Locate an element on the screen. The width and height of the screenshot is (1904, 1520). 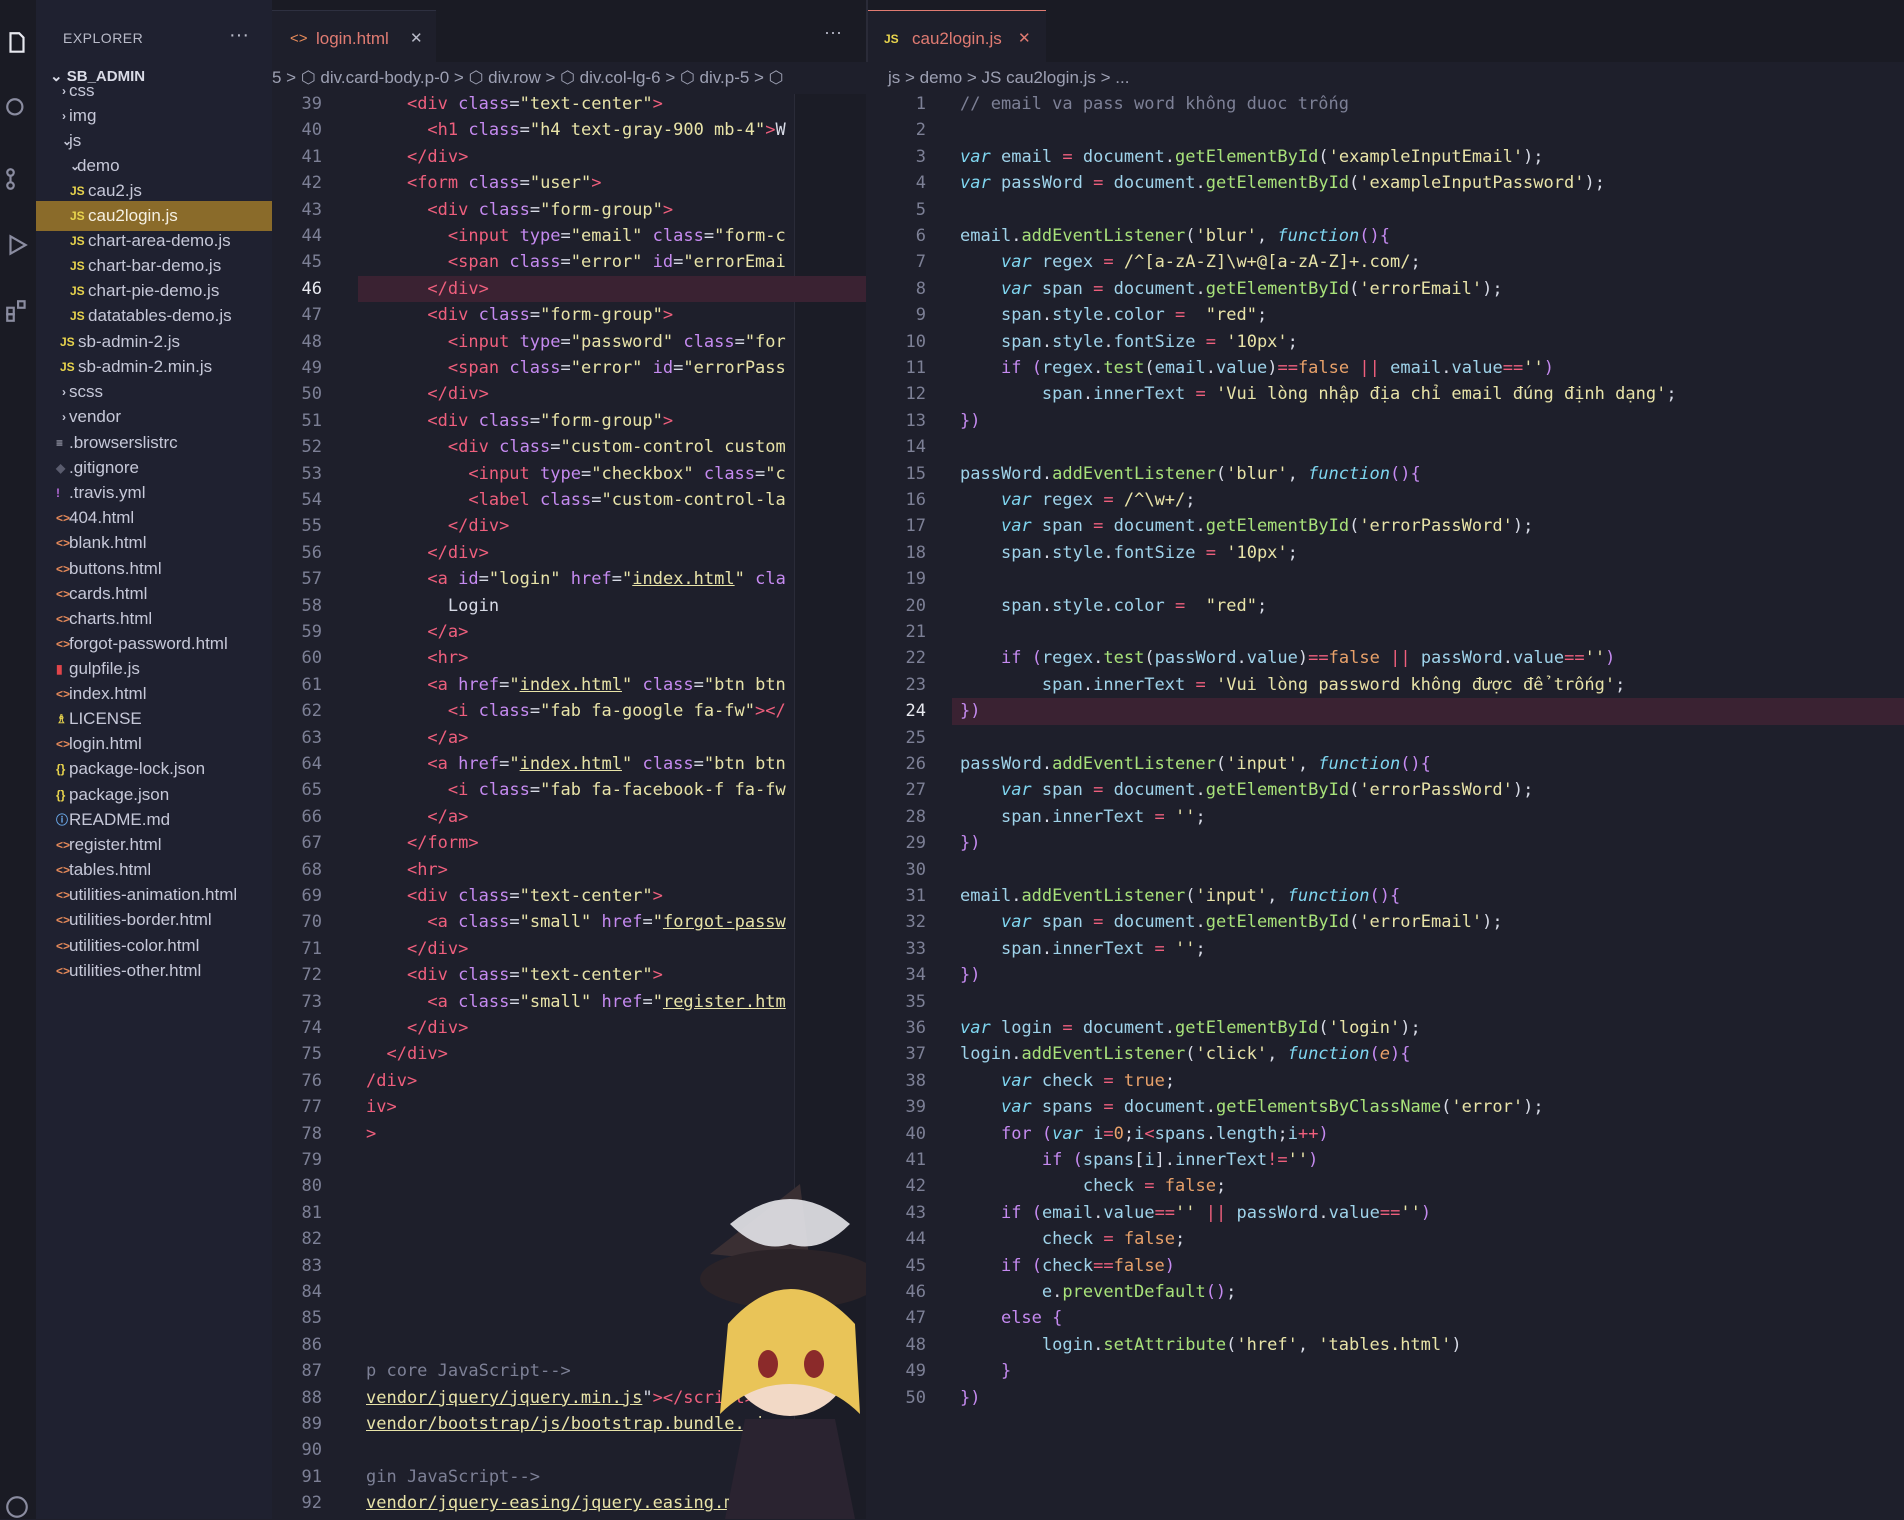
code-line: p core JavaScript--> is located at coordinates (468, 1371).